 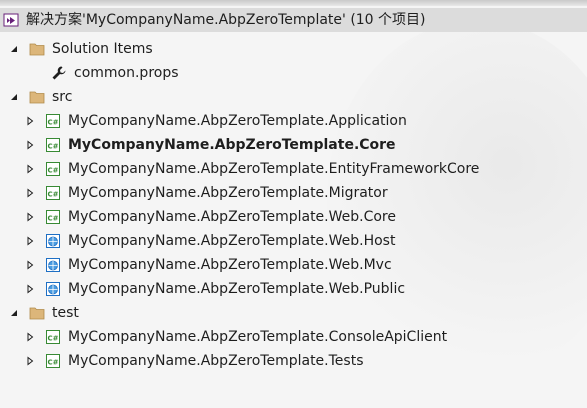 What do you see at coordinates (102, 49) in the screenshot?
I see `folder-label: Solution Items` at bounding box center [102, 49].